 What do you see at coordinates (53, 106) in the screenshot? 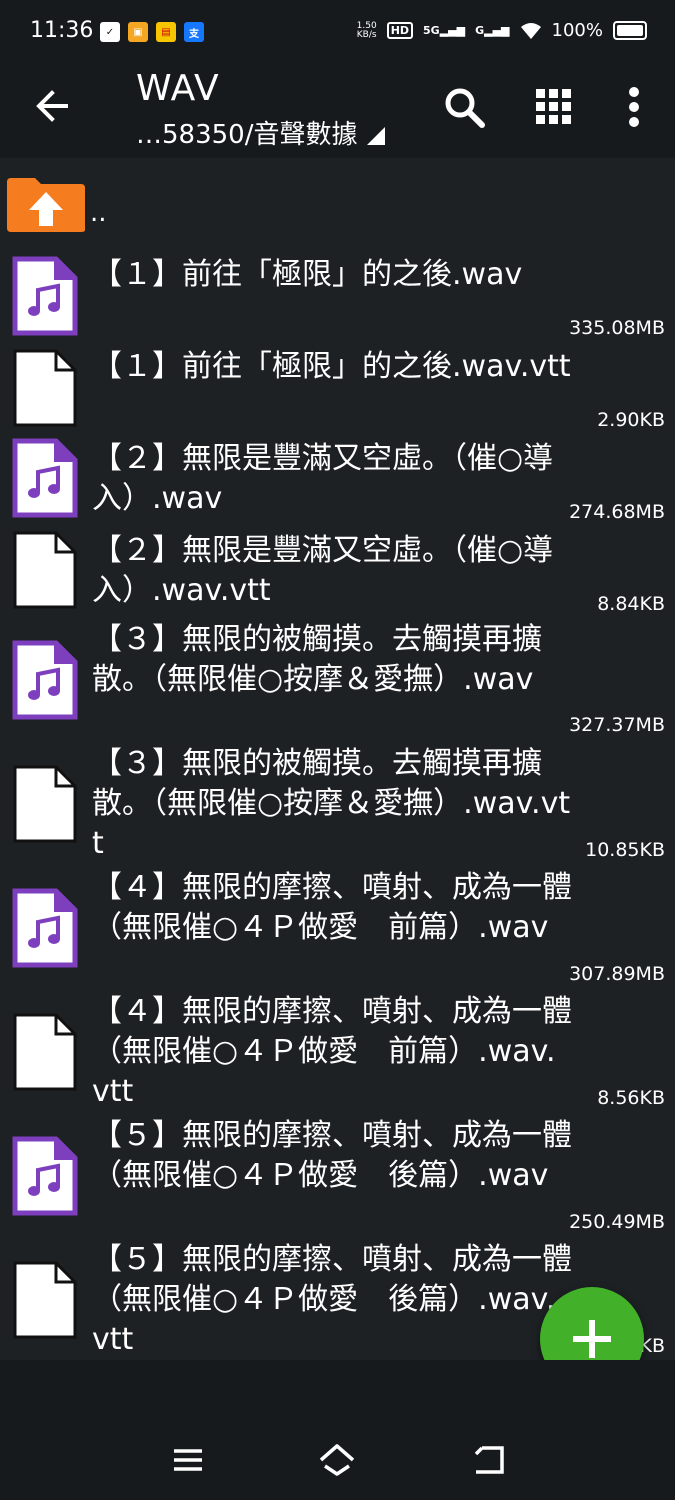
I see `back-arrow-icon` at bounding box center [53, 106].